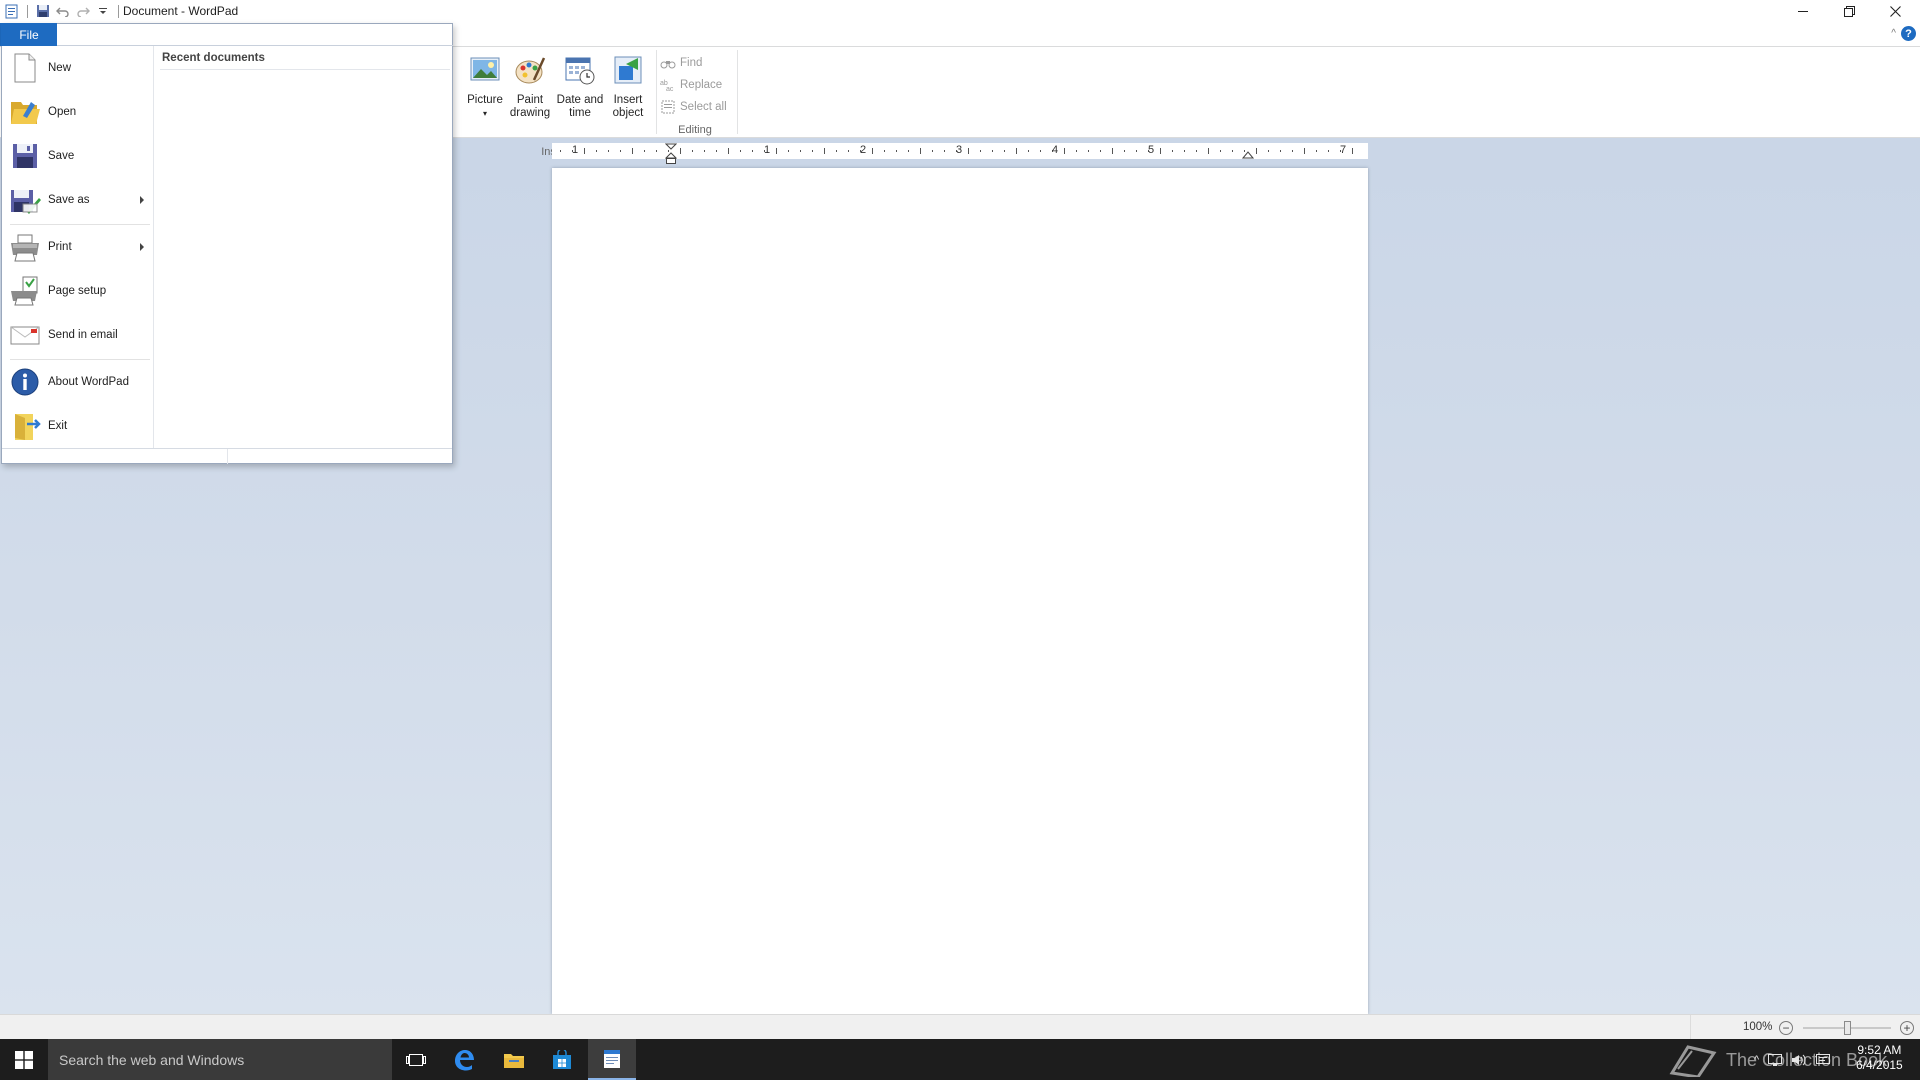  I want to click on footer-divider, so click(227, 456).